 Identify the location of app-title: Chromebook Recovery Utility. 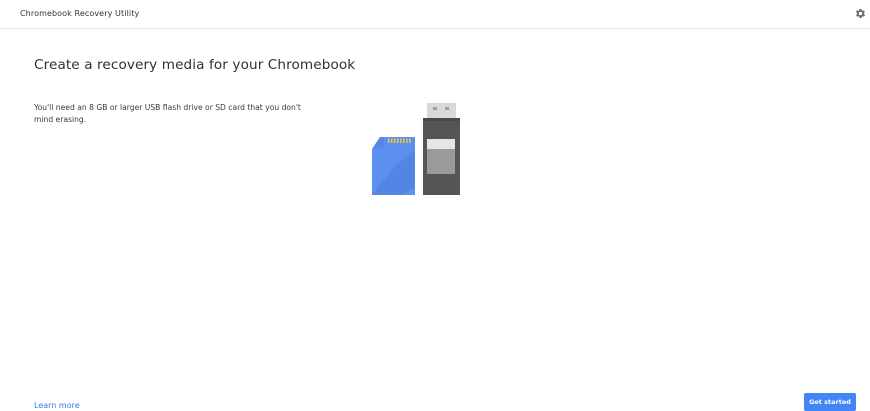
(80, 13).